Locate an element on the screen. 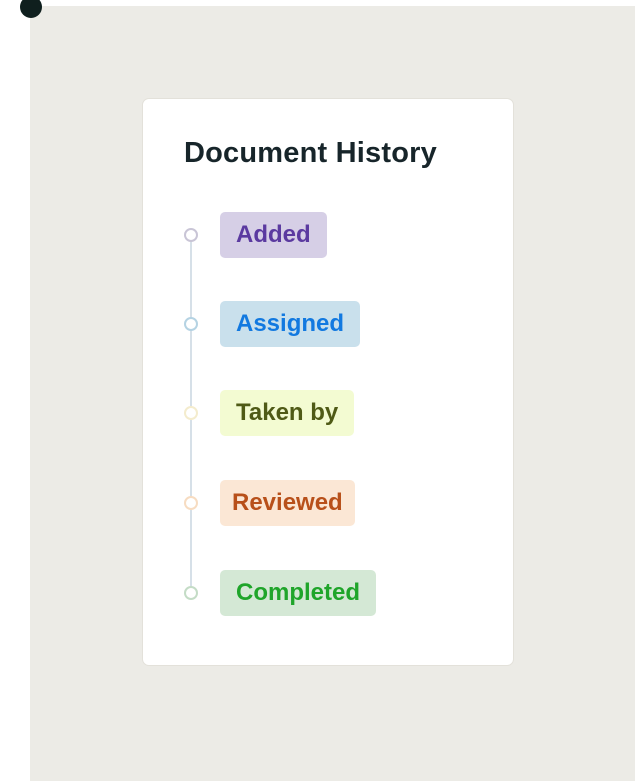 This screenshot has height=781, width=635. timeline-node-assigned is located at coordinates (191, 324).